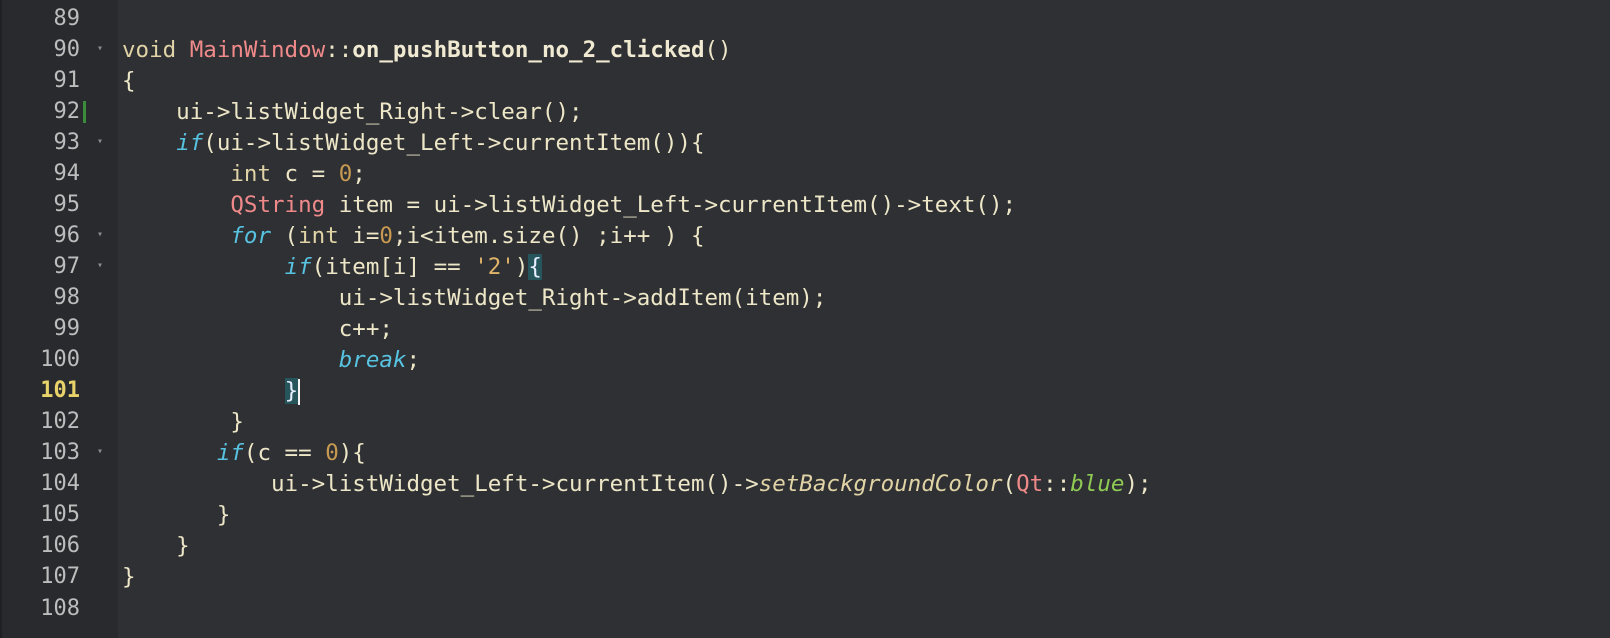 The image size is (1610, 638). I want to click on line-number: 103, so click(60, 452).